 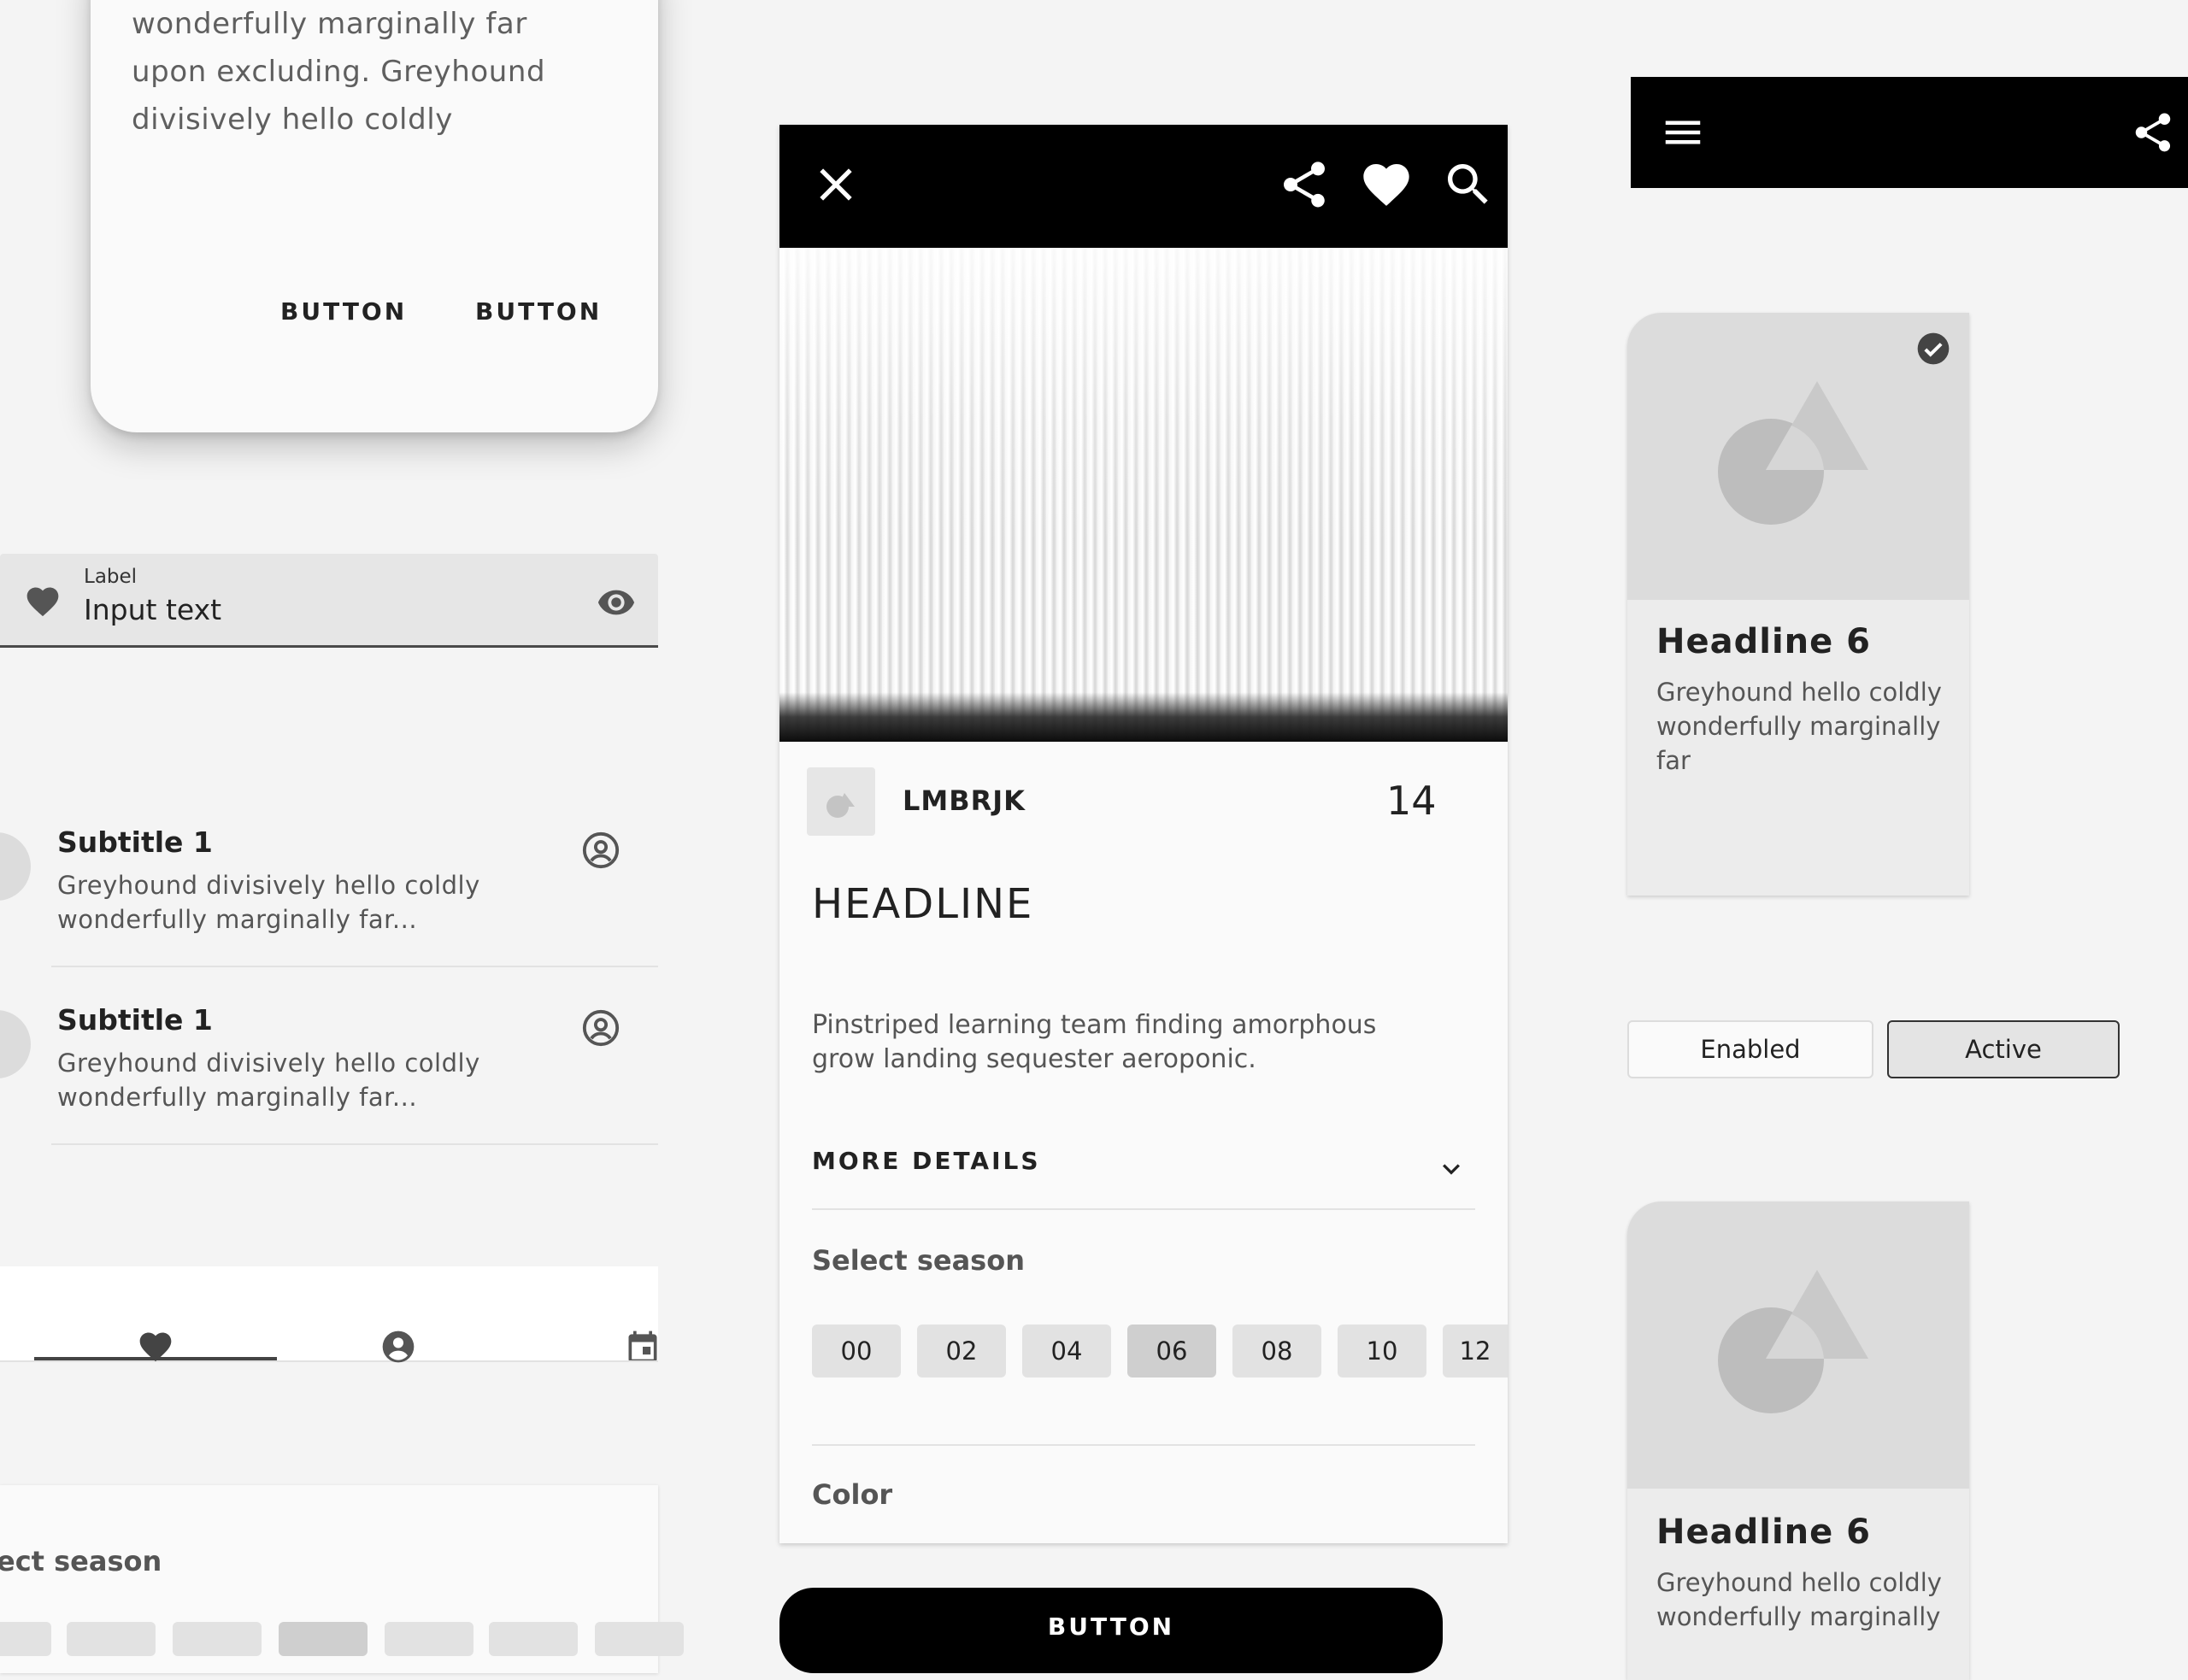 I want to click on season-chip-10: 10, so click(x=1382, y=1351).